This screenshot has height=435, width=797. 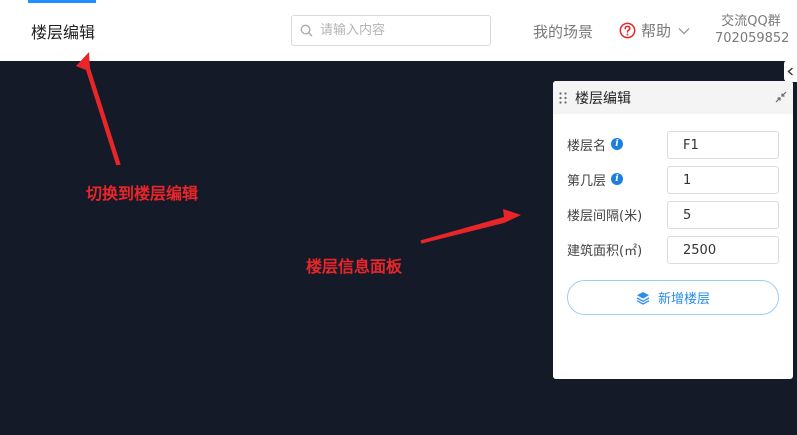 I want to click on arrow-to-tab, so click(x=98, y=109).